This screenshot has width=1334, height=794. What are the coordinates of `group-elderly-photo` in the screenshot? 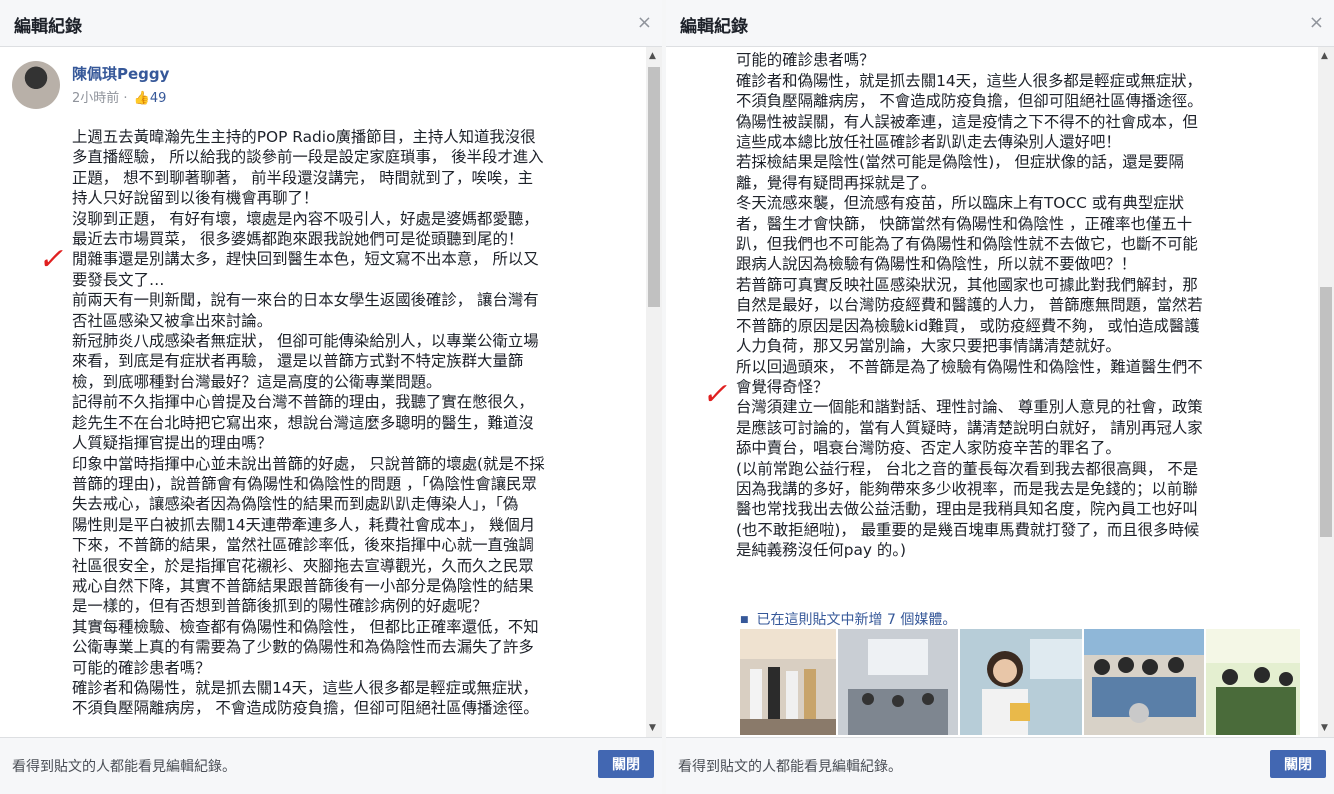 It's located at (1144, 682).